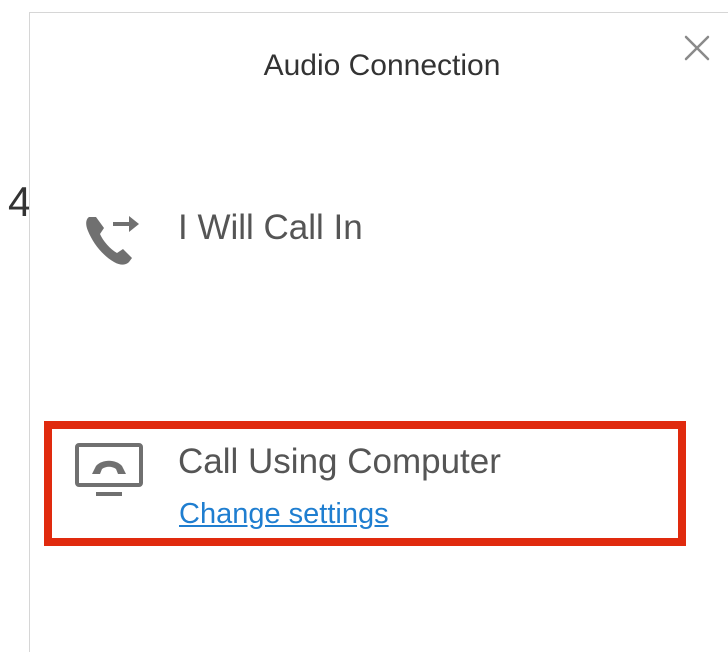 The image size is (728, 652). I want to click on option-call-in-label: I Will Call In, so click(270, 227).